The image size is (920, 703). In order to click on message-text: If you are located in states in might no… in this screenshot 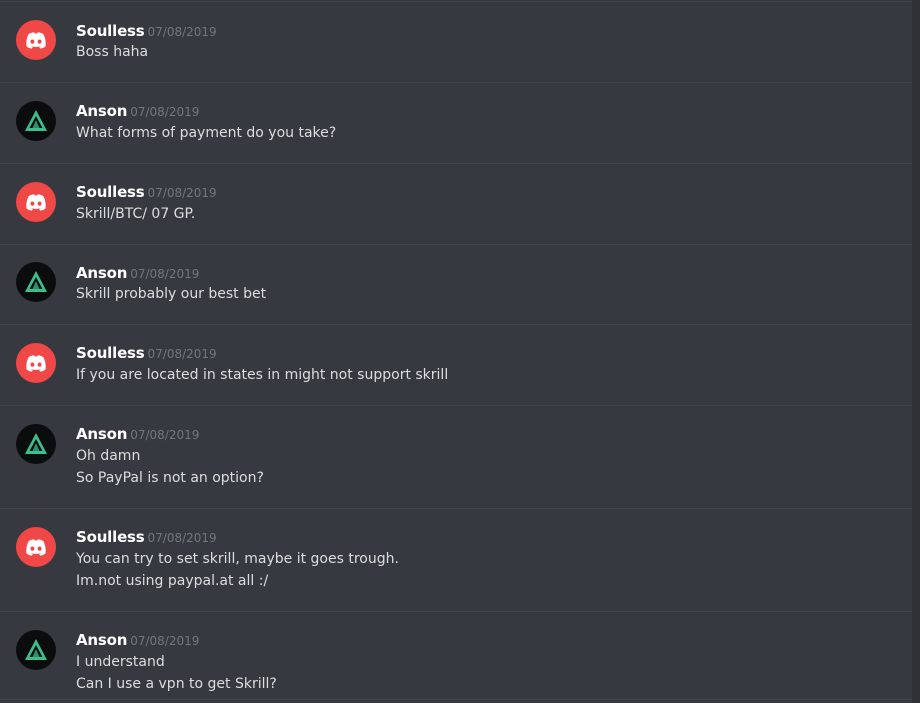, I will do `click(262, 375)`.